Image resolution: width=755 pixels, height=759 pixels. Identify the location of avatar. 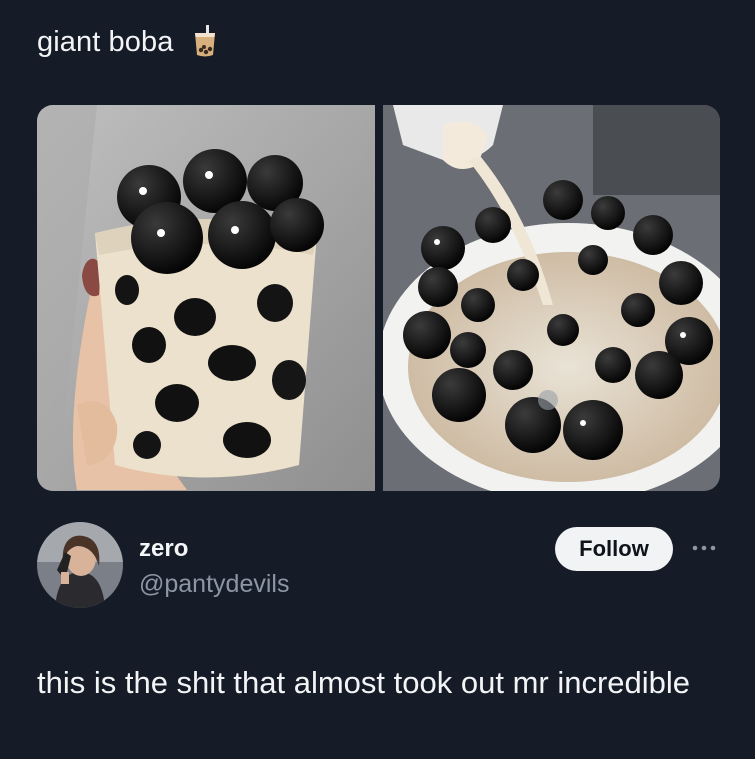
(80, 565).